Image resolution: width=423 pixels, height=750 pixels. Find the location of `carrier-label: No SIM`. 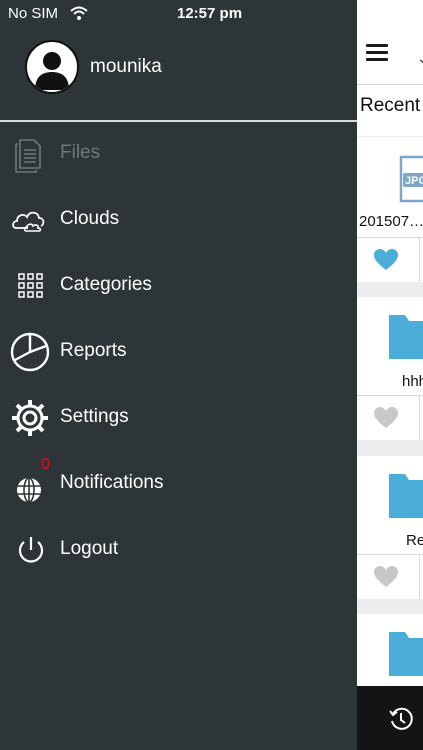

carrier-label: No SIM is located at coordinates (33, 13).